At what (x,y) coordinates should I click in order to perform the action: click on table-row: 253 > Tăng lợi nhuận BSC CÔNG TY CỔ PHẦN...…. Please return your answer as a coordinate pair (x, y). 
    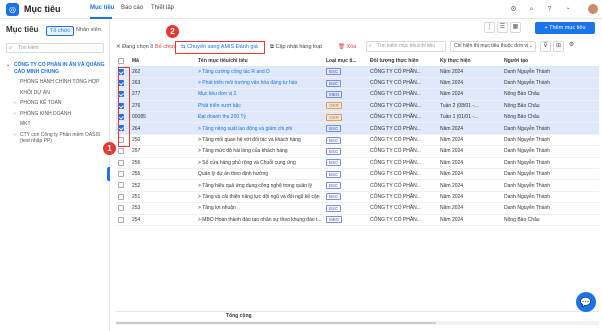
    Looking at the image, I should click on (357, 208).